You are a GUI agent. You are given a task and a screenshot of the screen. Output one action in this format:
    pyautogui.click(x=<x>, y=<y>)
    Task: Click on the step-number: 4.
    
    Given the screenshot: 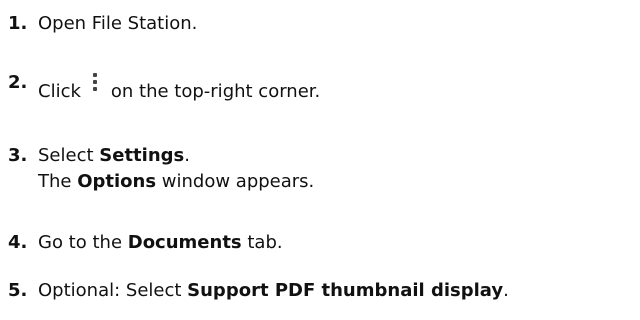 What is the action you would take?
    pyautogui.click(x=18, y=242)
    